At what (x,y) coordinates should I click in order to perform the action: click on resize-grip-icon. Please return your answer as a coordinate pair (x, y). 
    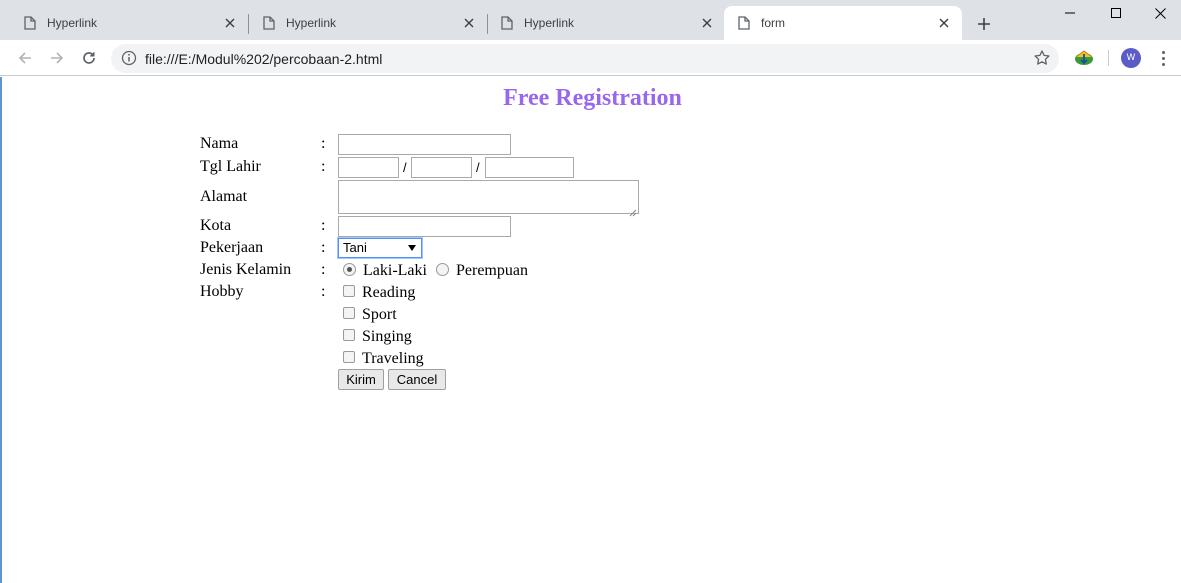
    Looking at the image, I should click on (633, 210).